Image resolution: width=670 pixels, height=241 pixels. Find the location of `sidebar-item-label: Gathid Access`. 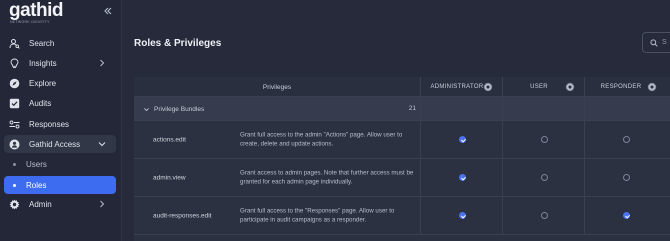

sidebar-item-label: Gathid Access is located at coordinates (55, 144).